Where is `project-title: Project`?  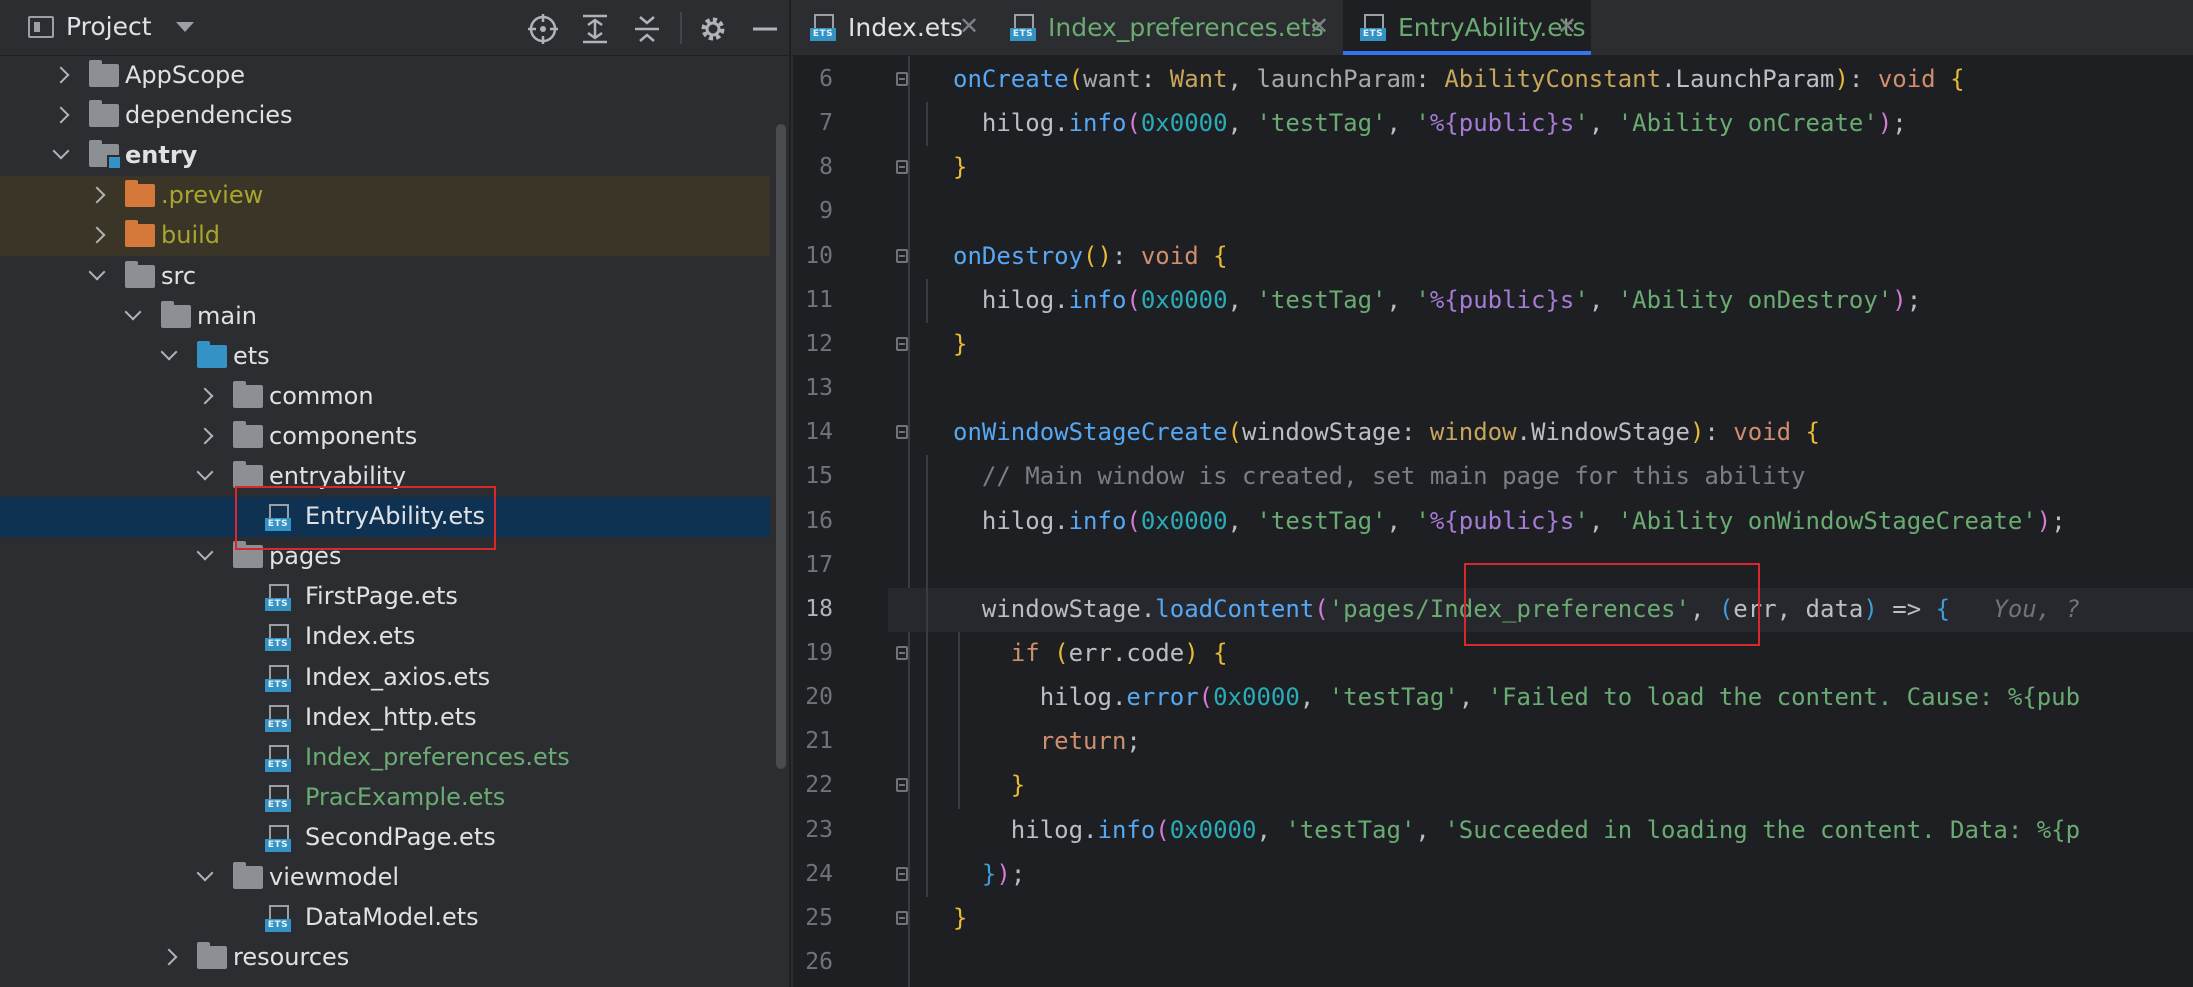
project-title: Project is located at coordinates (109, 26).